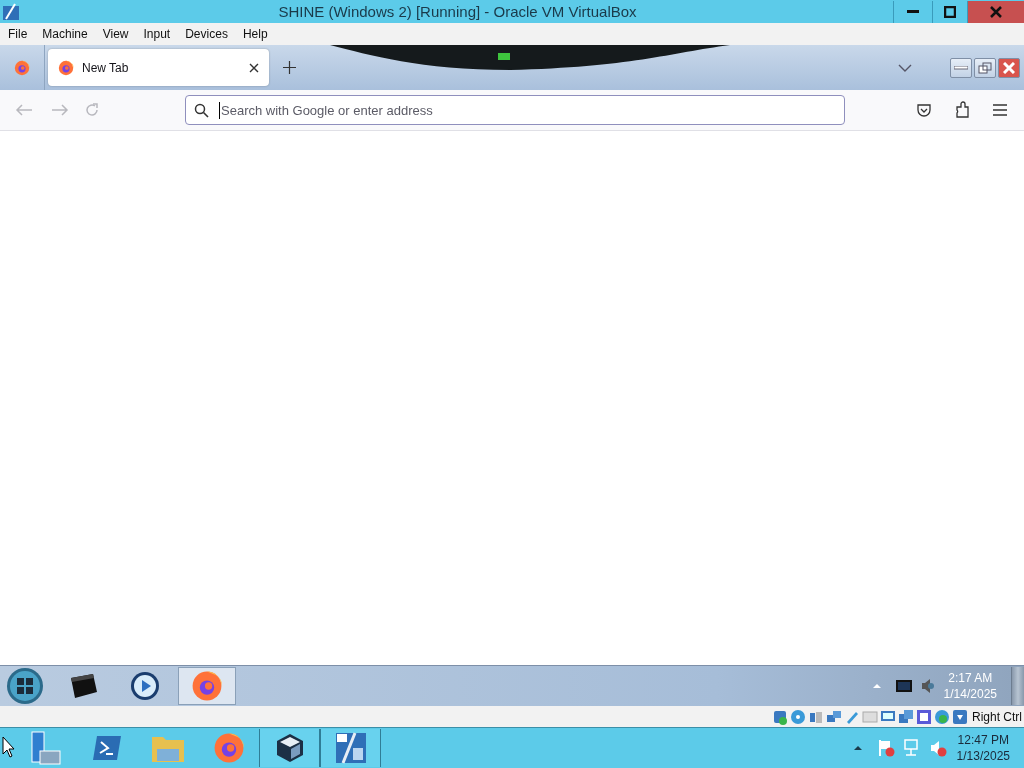 The image size is (1024, 768). I want to click on clock-time: 2:17 AM, so click(970, 678).